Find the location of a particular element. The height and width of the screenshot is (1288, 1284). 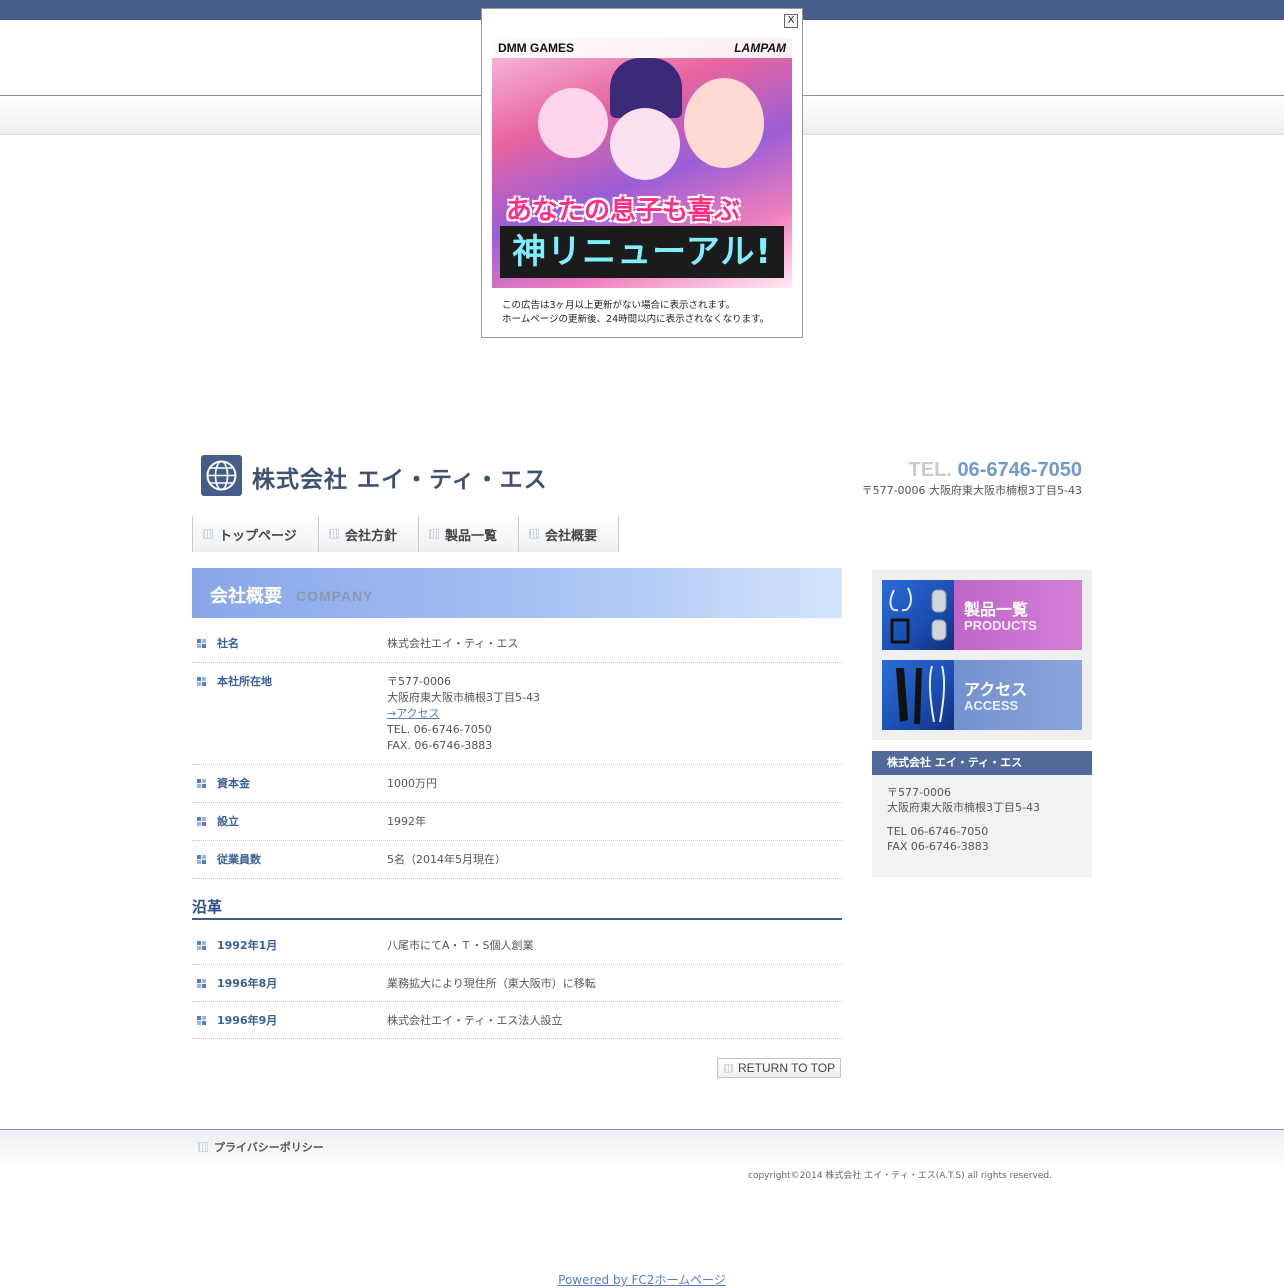

header-tel: TEL. 06-6746-7050 is located at coordinates (995, 470).